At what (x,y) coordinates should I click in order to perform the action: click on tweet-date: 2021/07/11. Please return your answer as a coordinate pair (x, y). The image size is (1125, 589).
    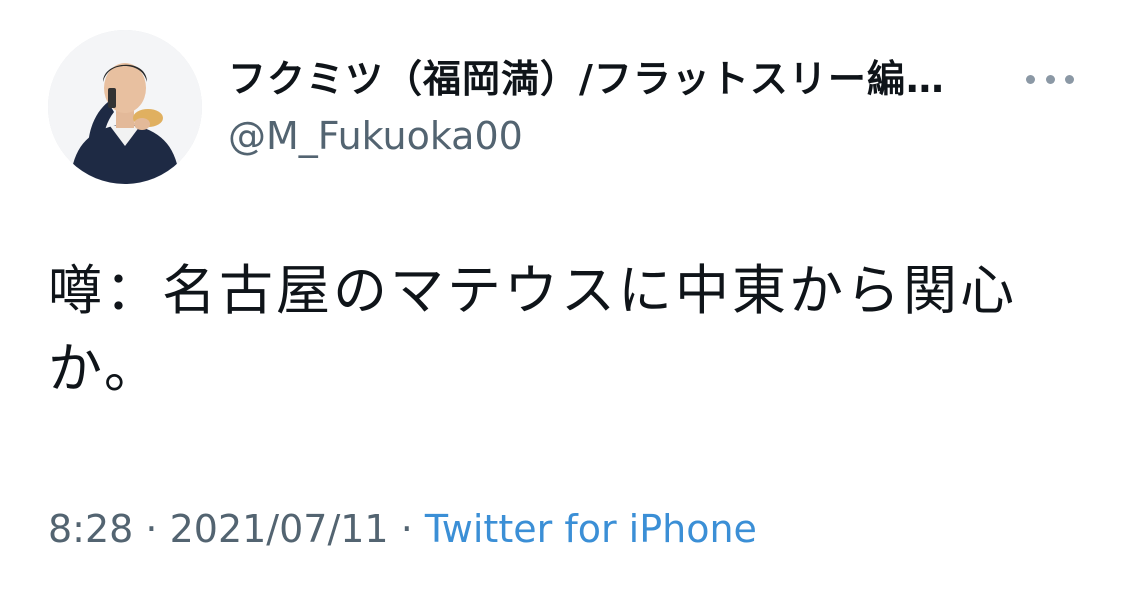
    Looking at the image, I should click on (279, 529).